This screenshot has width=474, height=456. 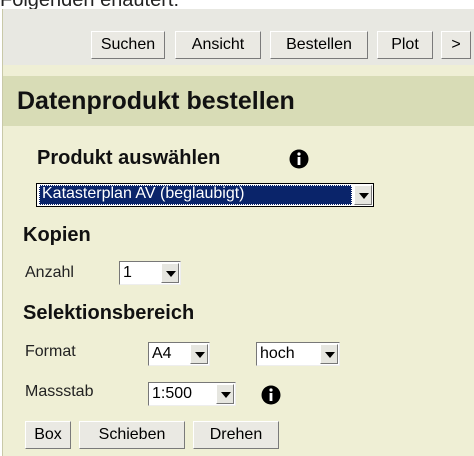 I want to click on selection-heading: Selektionsbereich, so click(x=109, y=313).